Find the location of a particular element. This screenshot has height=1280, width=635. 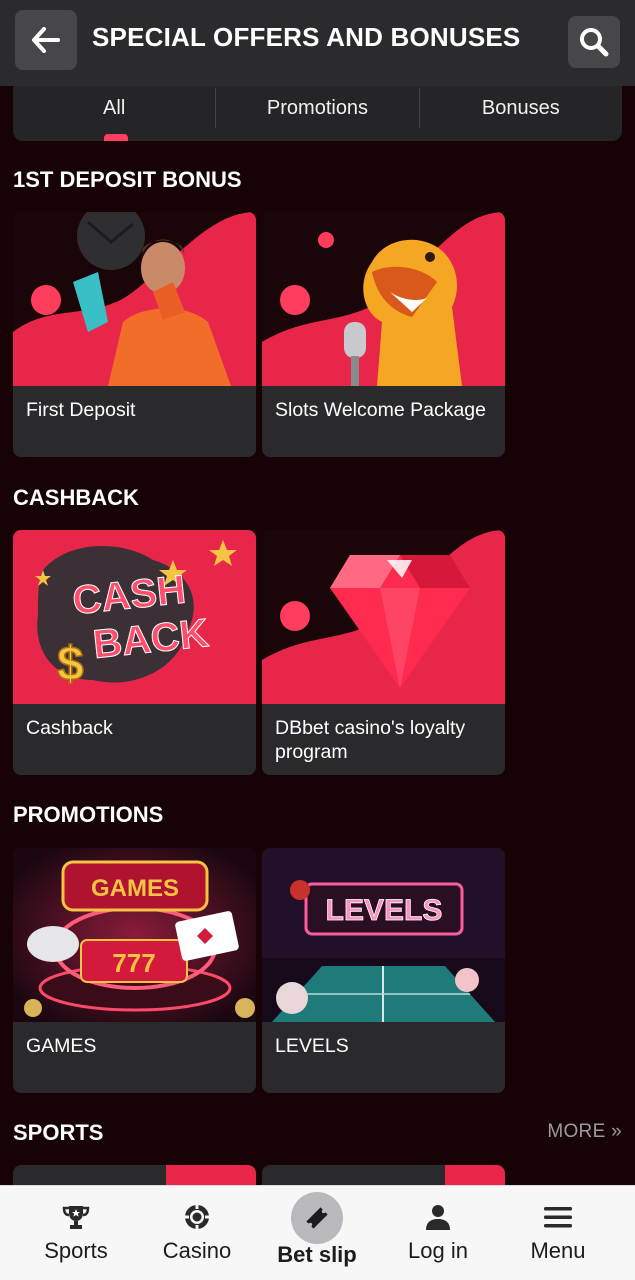

card-label: DBbet casino's loyalty program is located at coordinates (370, 740).